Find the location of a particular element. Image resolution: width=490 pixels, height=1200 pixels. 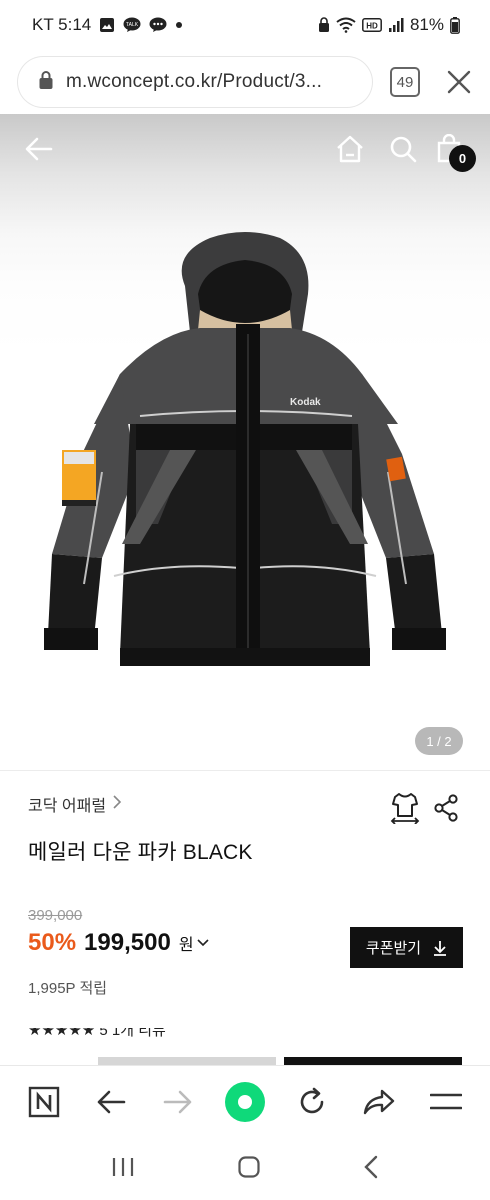

coupon-label: 쿠폰받기 is located at coordinates (393, 948).